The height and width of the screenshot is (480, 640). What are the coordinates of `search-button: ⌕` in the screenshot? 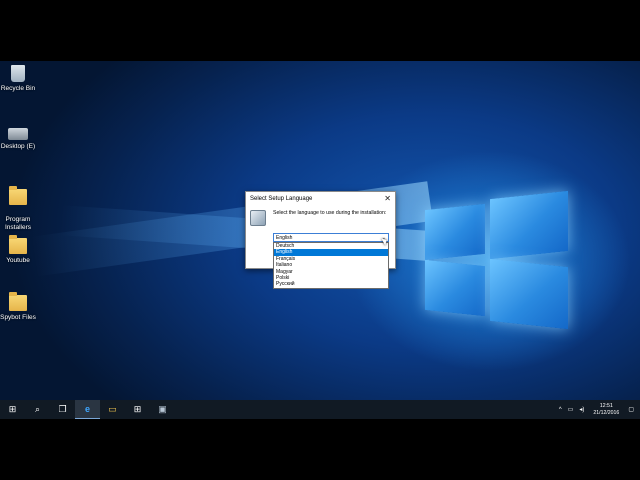 It's located at (37, 409).